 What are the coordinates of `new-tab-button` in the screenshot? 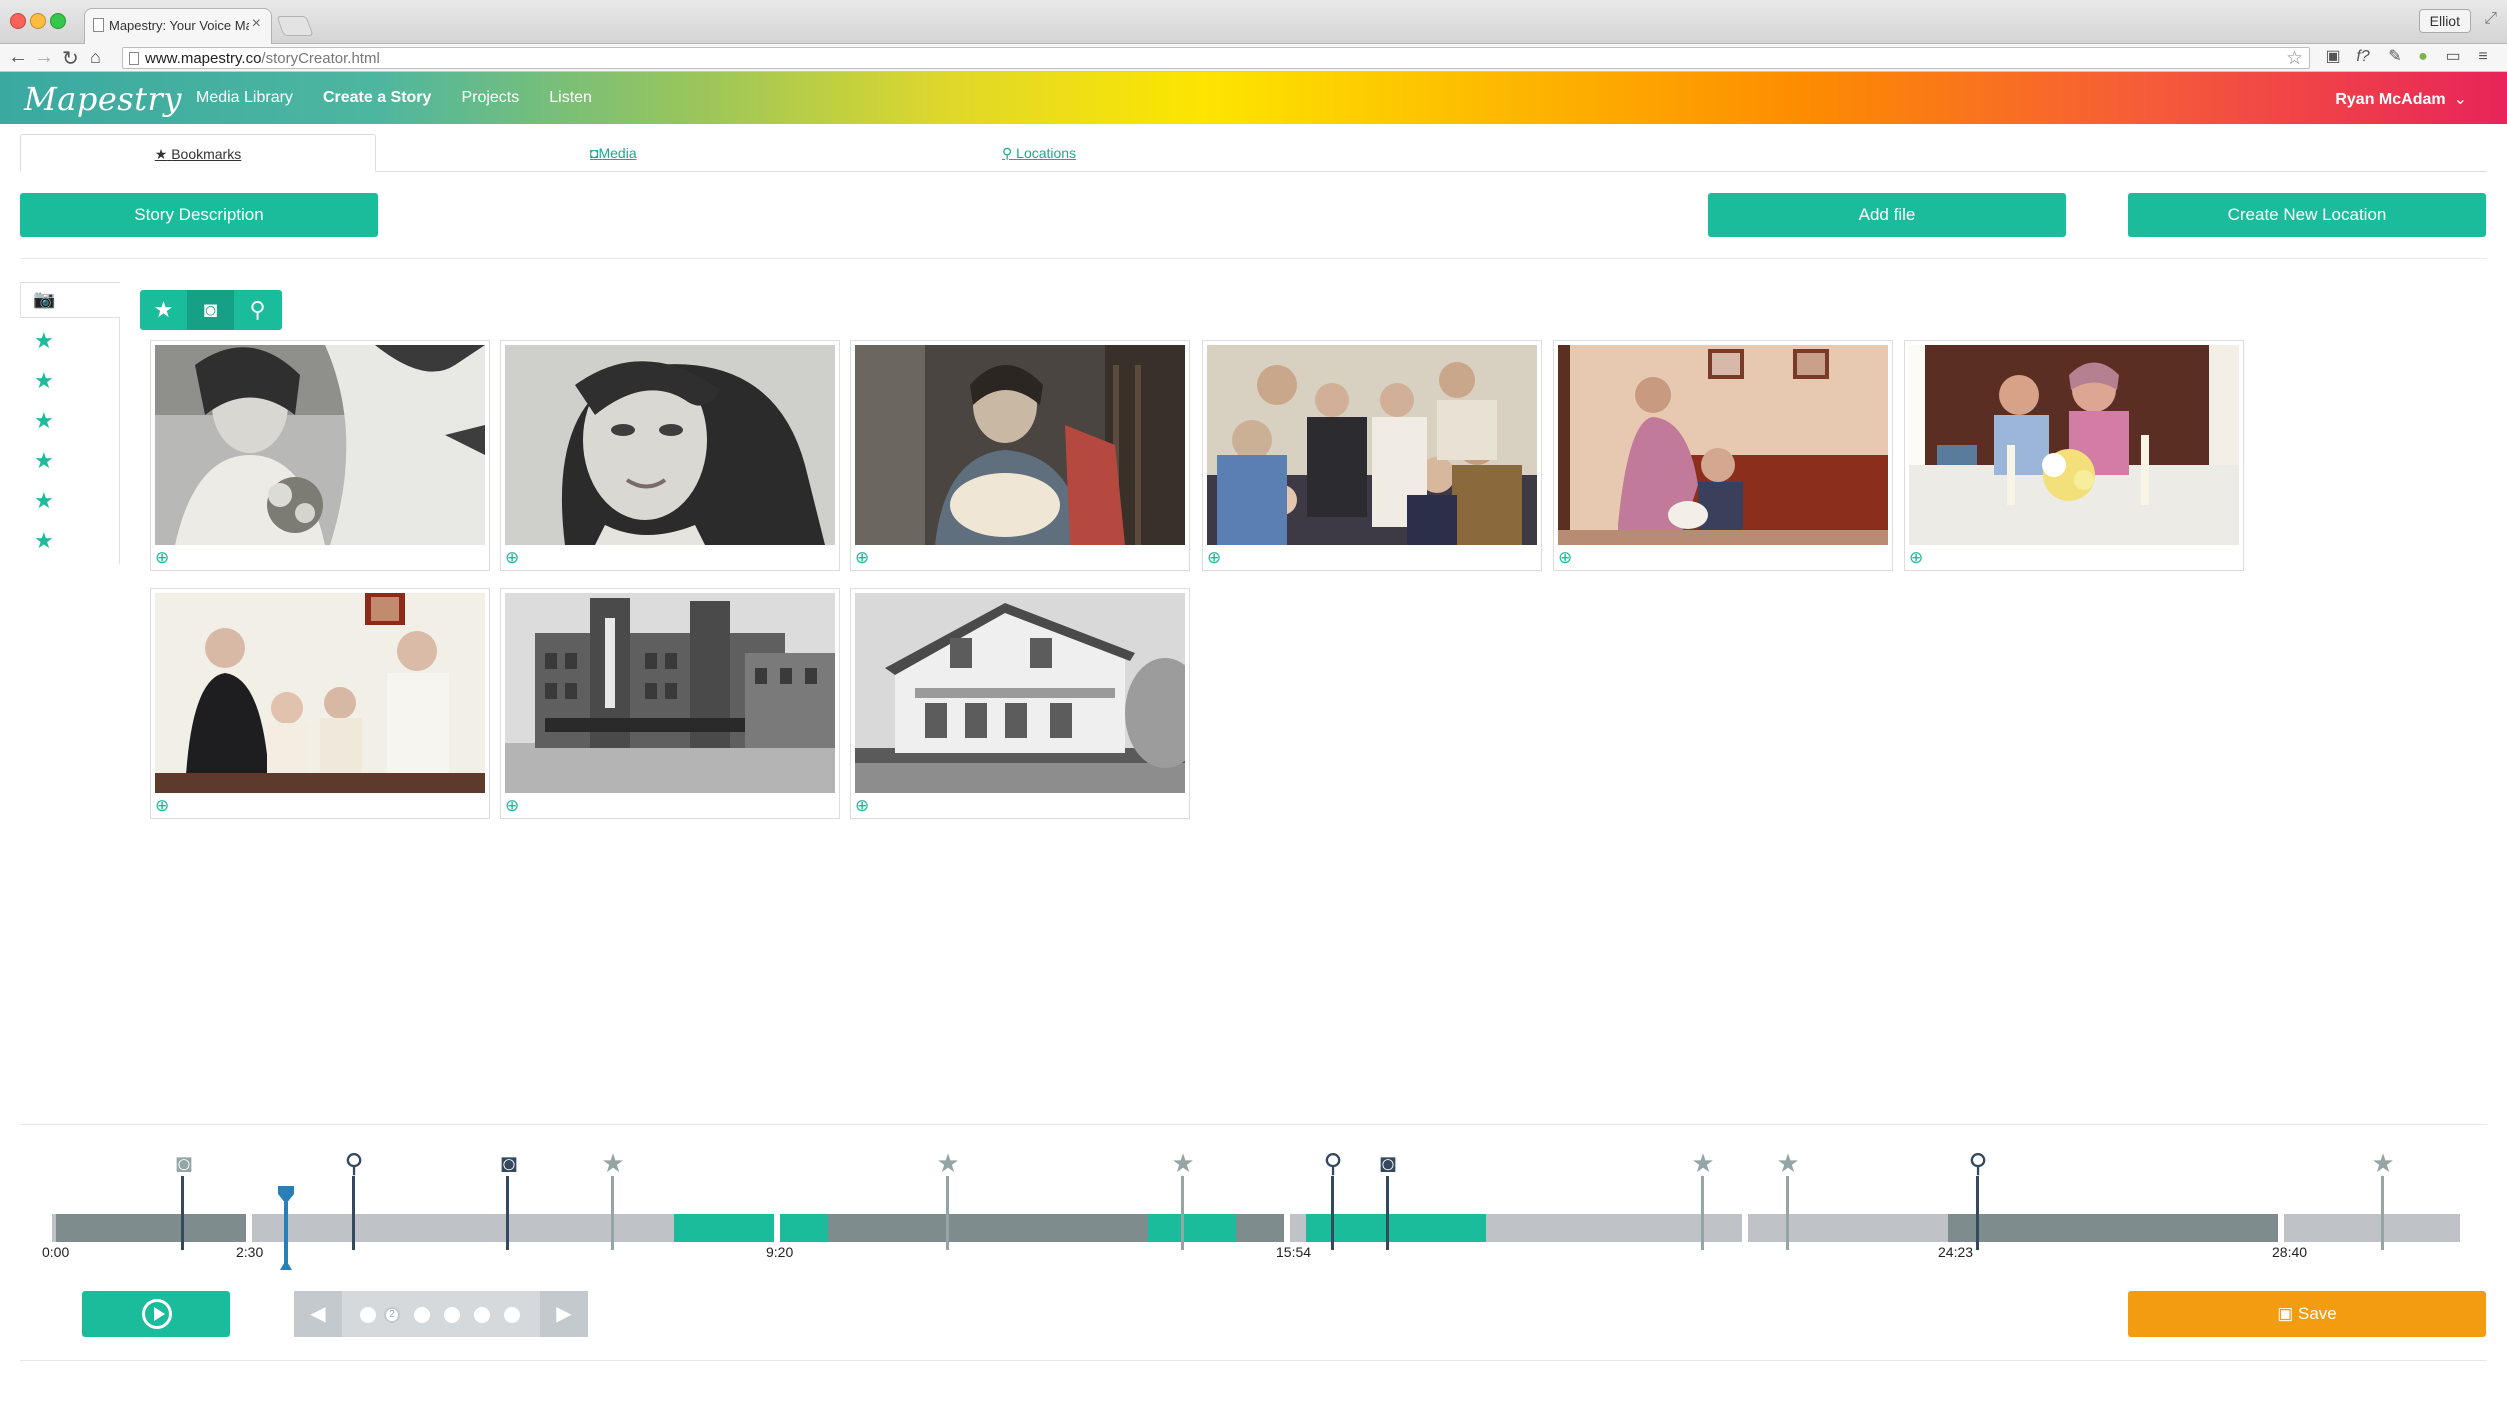 It's located at (295, 26).